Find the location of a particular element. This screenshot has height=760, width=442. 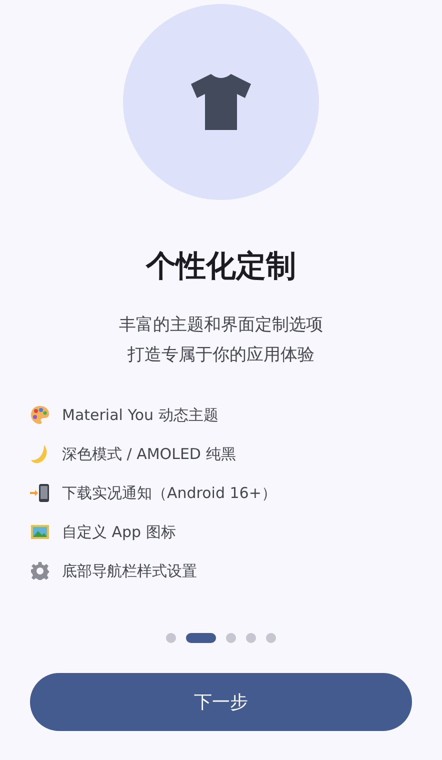

gear-icon is located at coordinates (40, 571).